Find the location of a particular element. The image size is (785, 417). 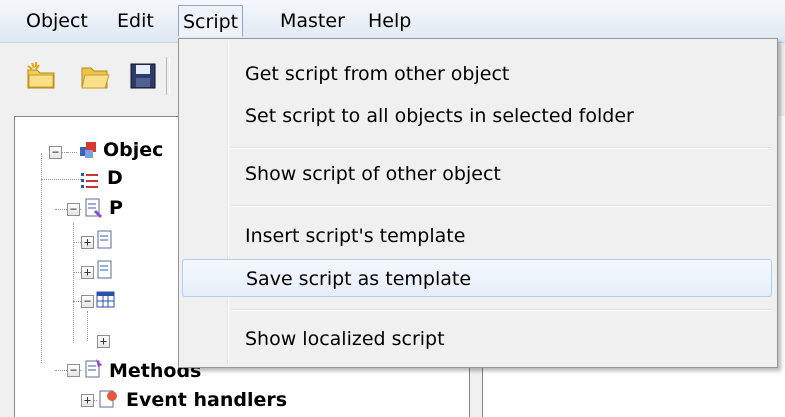

save-icon is located at coordinates (143, 76).